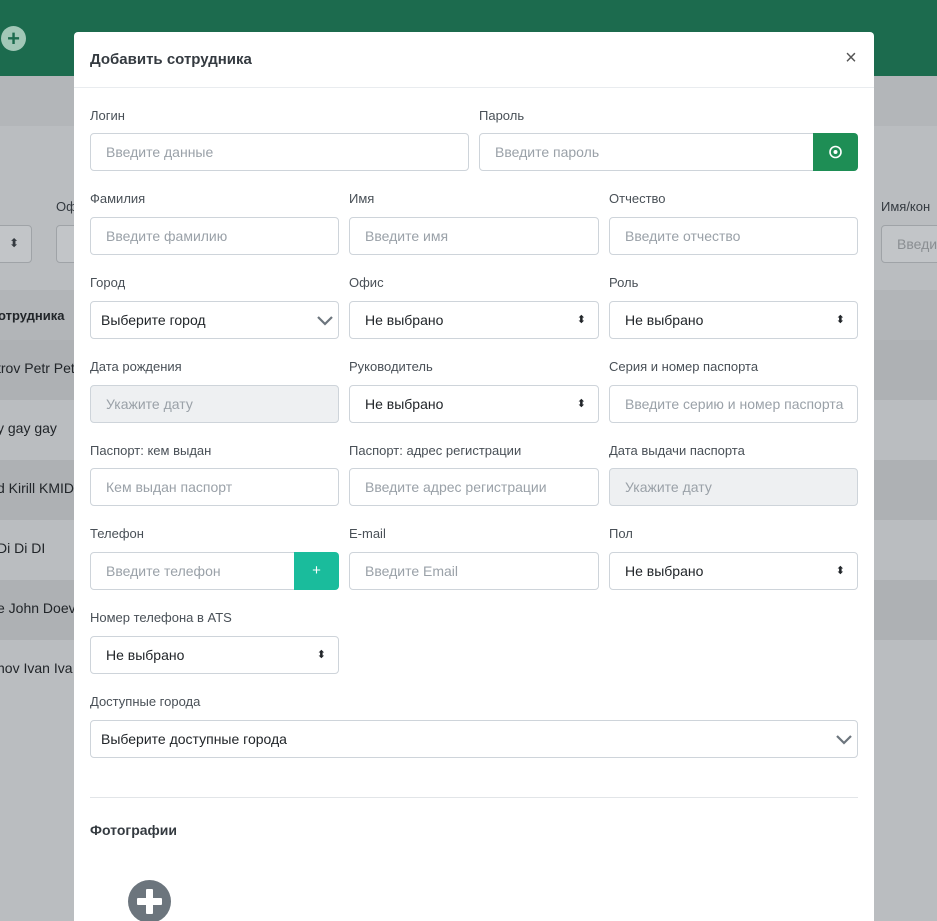  Describe the element at coordinates (366, 282) in the screenshot. I see `office-label: Офис` at that location.